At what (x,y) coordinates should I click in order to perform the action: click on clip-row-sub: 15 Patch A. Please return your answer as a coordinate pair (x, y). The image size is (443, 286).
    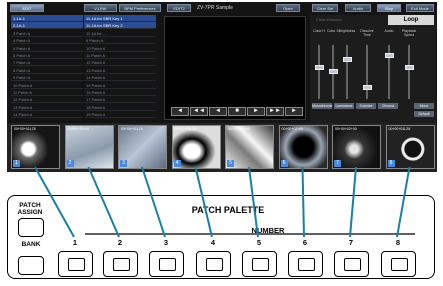
    Looking at the image, I should click on (120, 85).